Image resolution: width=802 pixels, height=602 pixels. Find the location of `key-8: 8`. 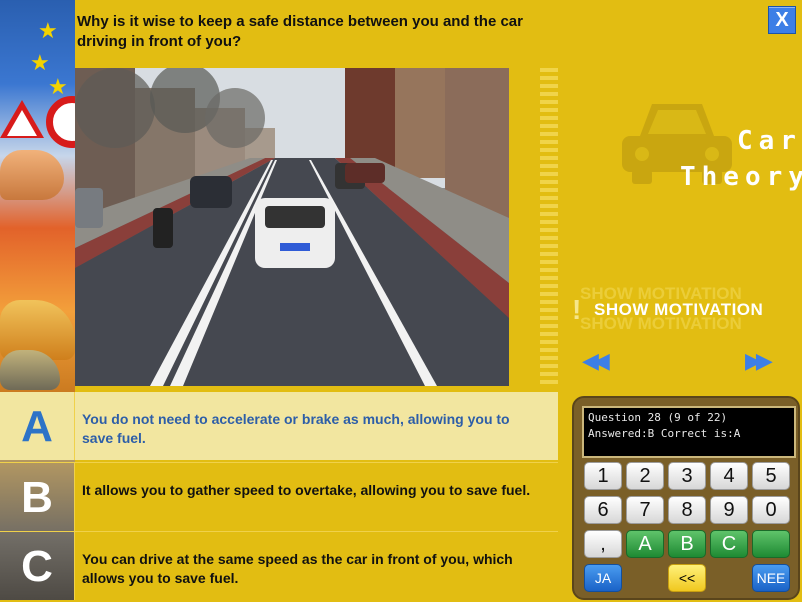

key-8: 8 is located at coordinates (687, 510).